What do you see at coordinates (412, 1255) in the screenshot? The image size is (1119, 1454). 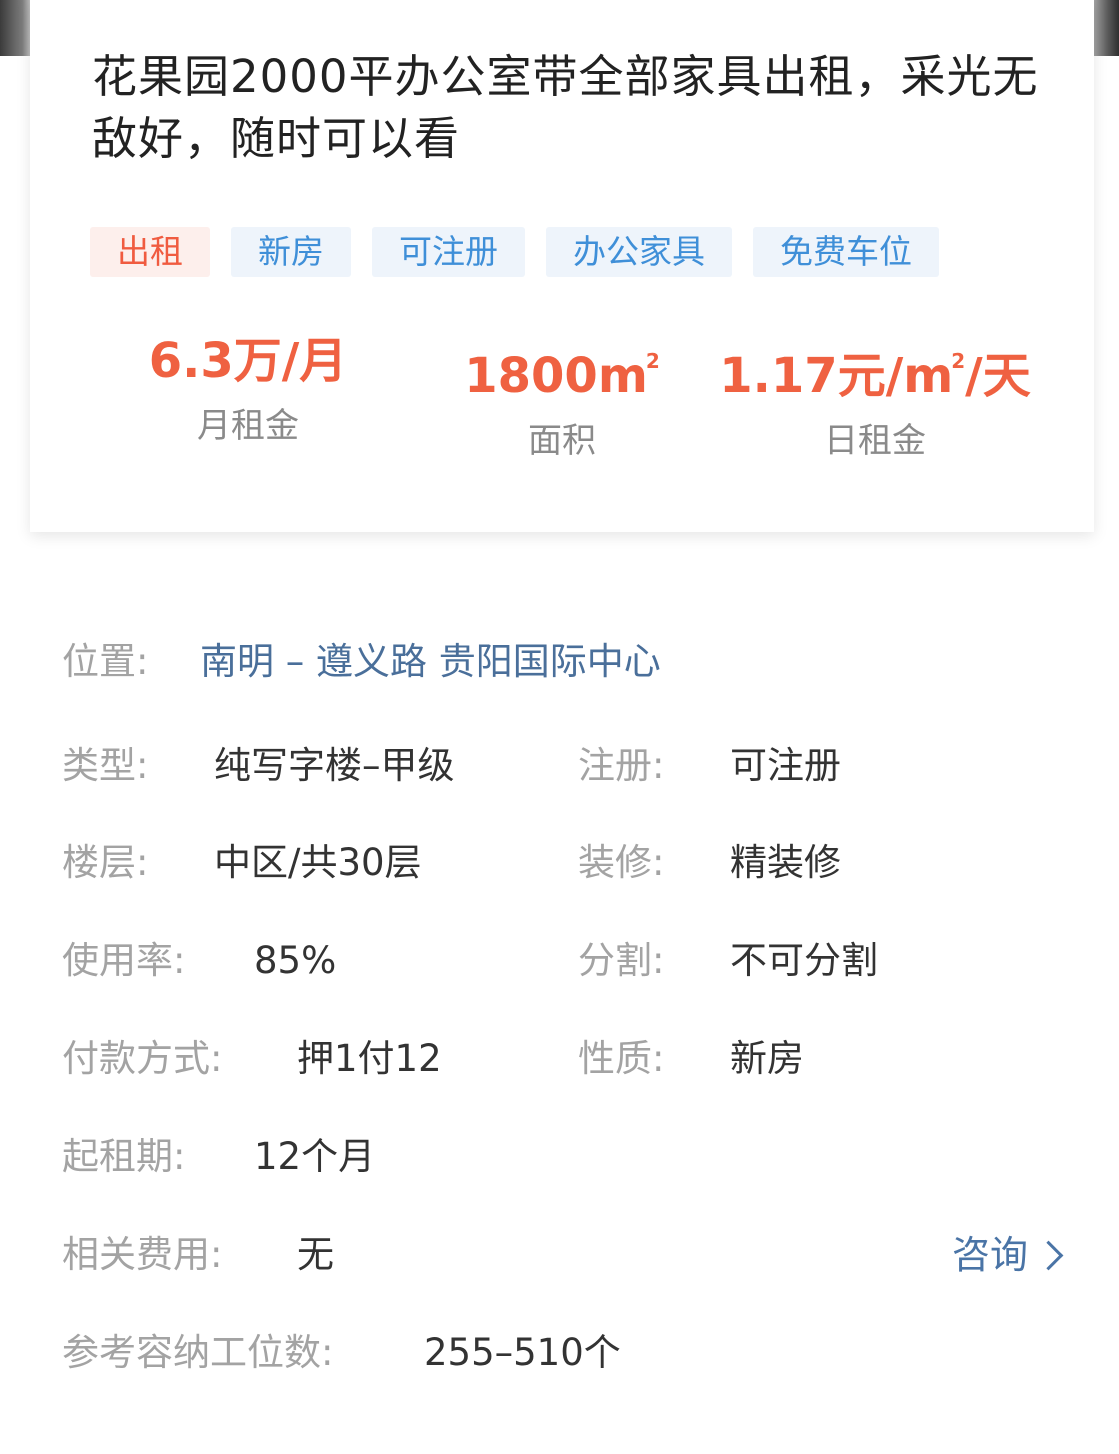 I see `fees-row: 相关费用: 无` at bounding box center [412, 1255].